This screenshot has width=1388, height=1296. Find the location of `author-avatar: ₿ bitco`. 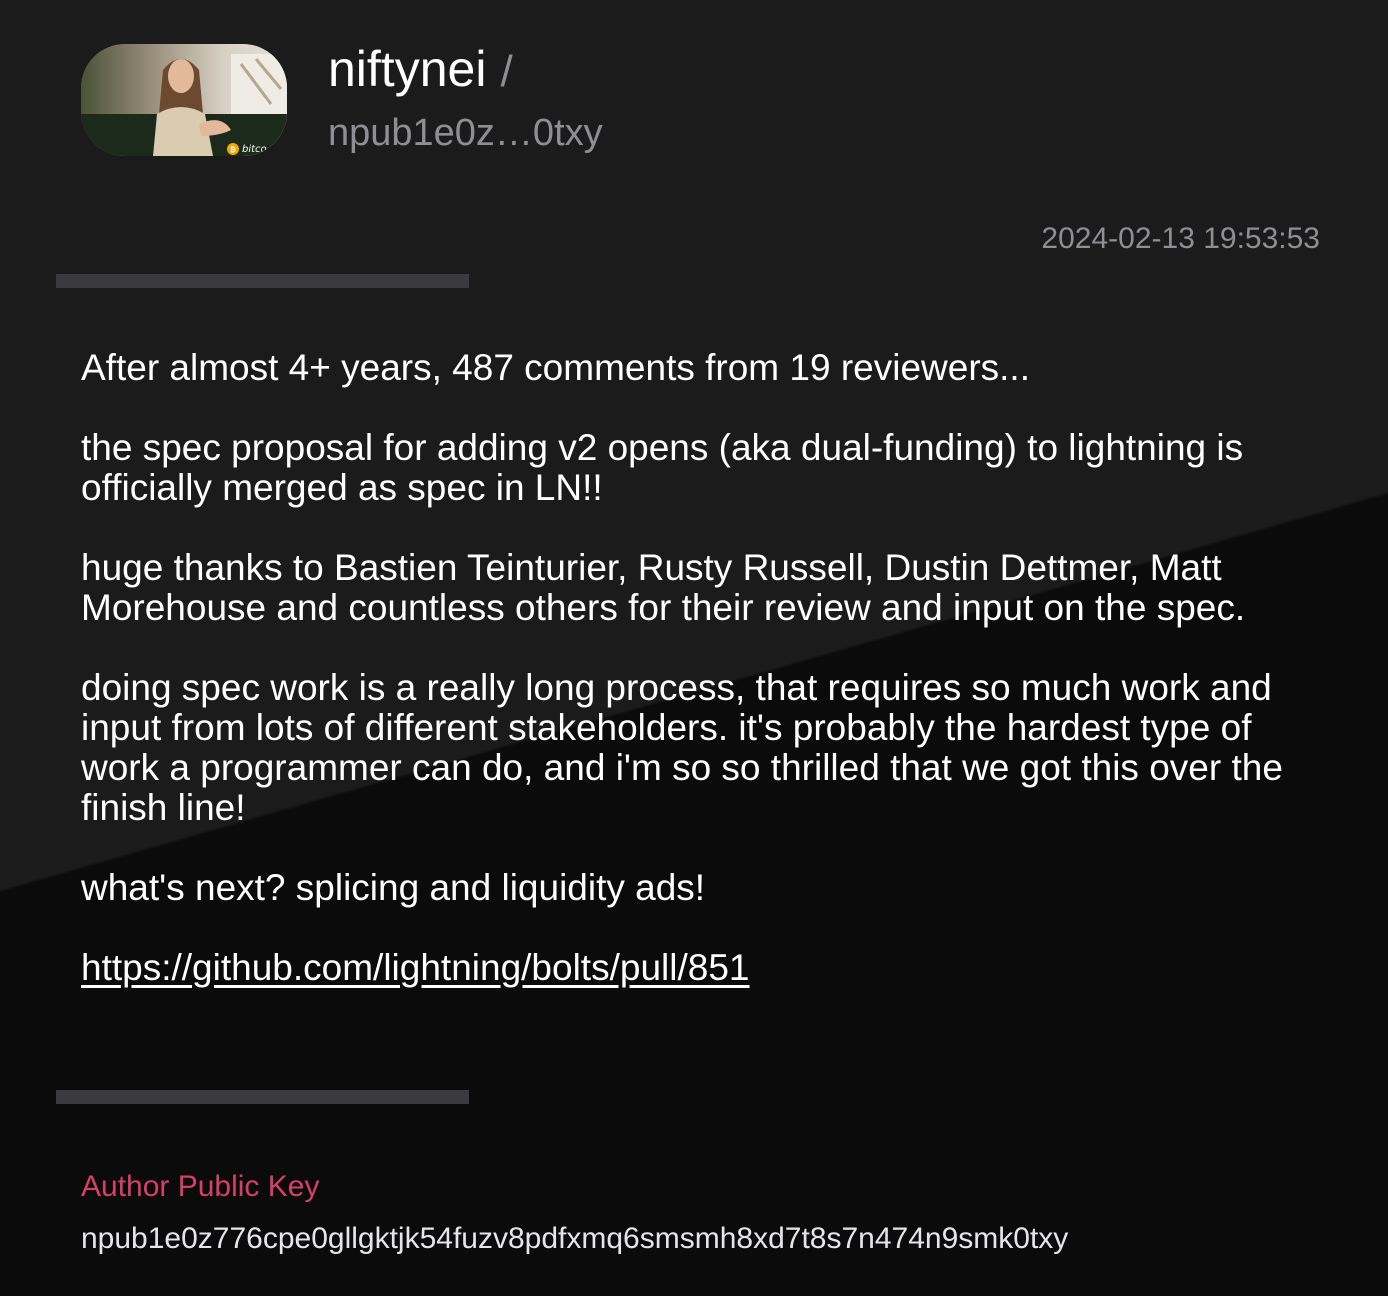

author-avatar: ₿ bitco is located at coordinates (184, 100).